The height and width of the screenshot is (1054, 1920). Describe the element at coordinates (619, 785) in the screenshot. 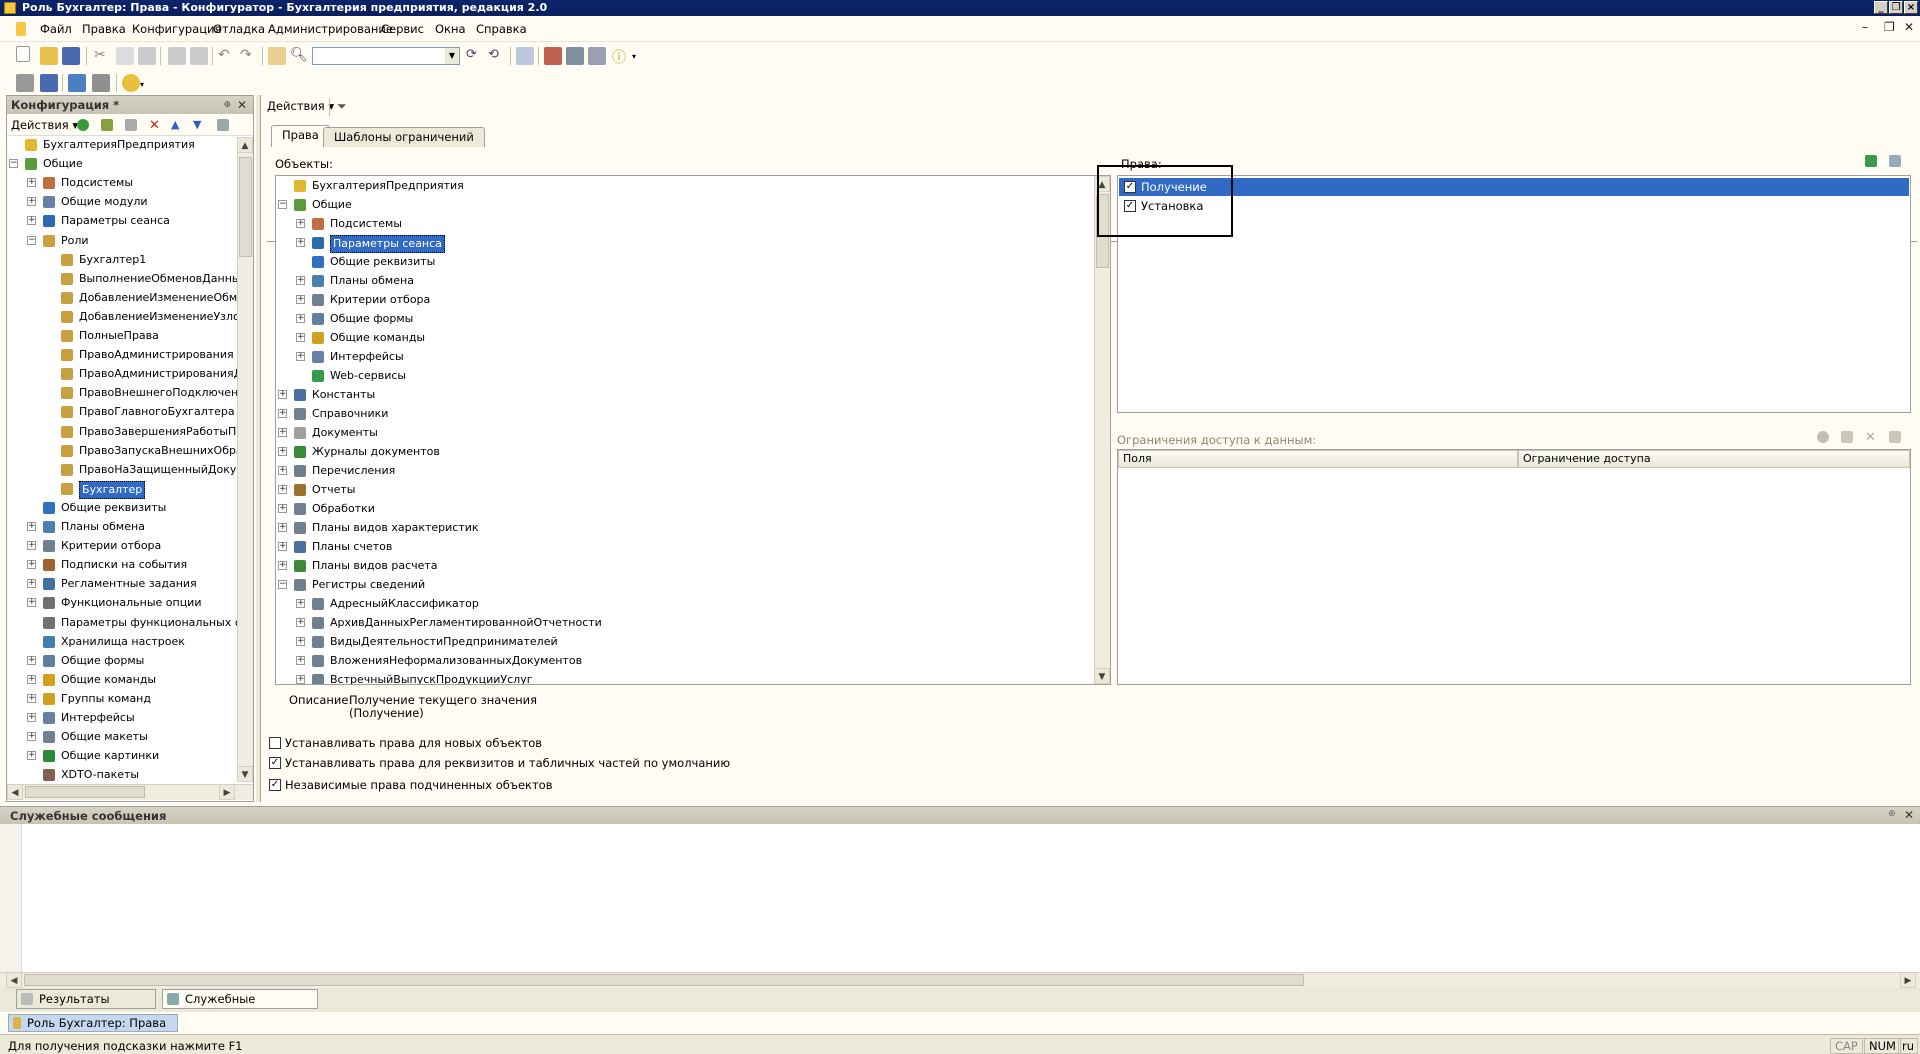

I see `option-row: ✓ Независимые права подчиненных объектов` at that location.